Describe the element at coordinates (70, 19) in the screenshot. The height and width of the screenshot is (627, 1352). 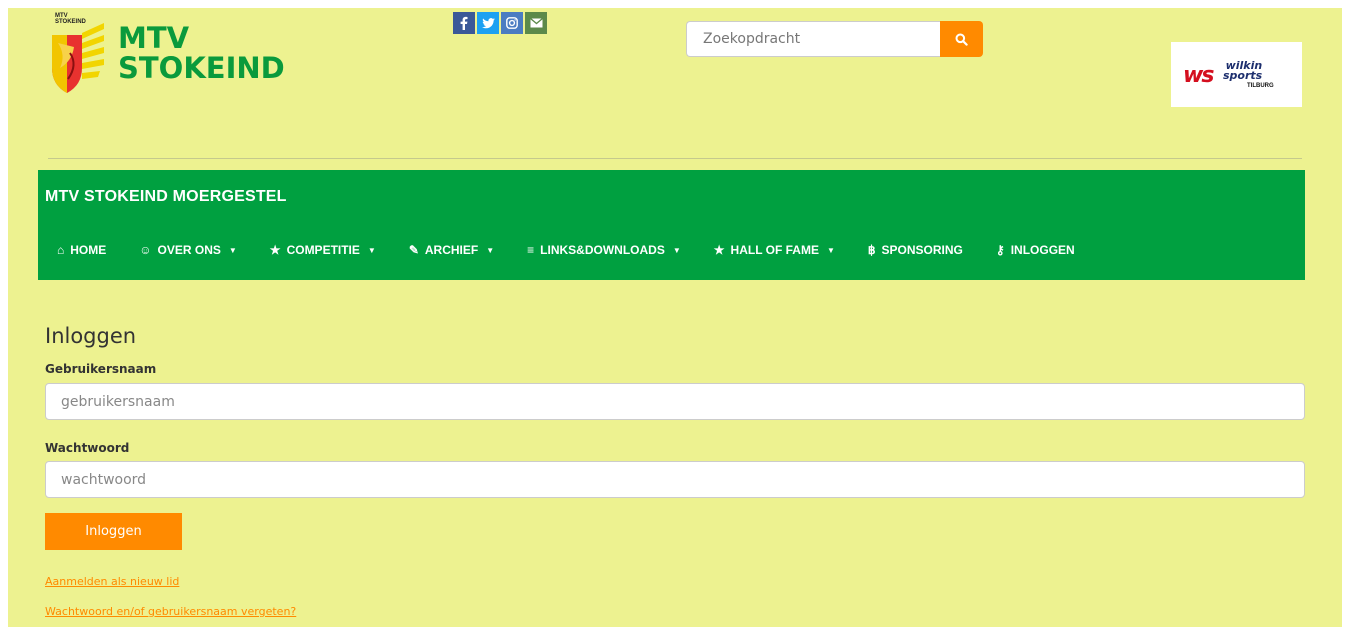
I see `crest-label: MTV STOKEIND` at that location.